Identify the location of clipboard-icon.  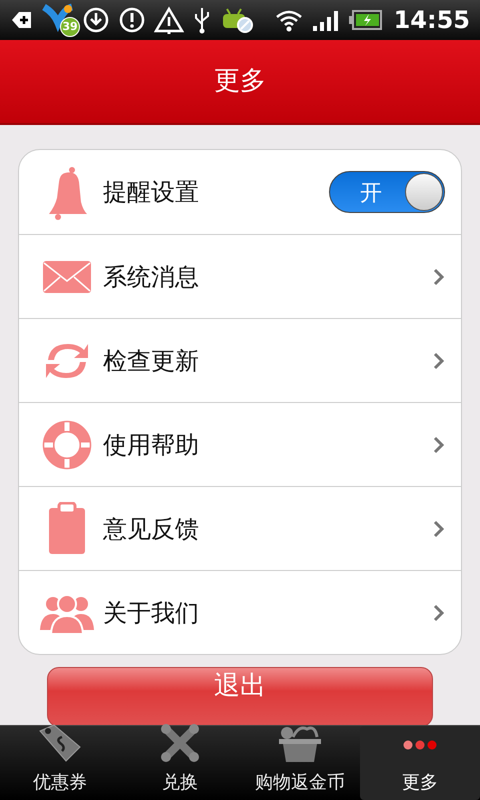
(67, 529).